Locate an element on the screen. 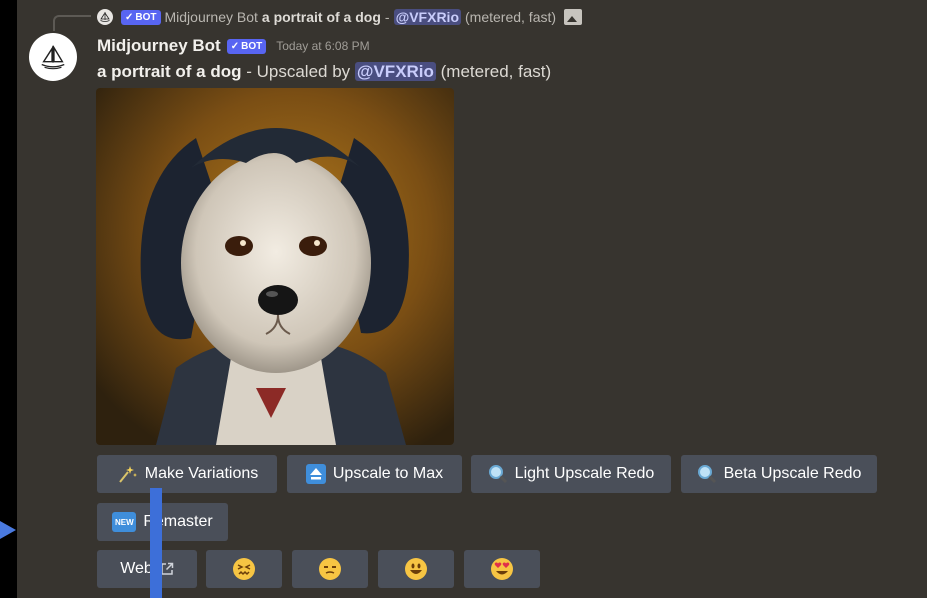 This screenshot has width=927, height=598. reply-suffix: (metered, fast) is located at coordinates (511, 17).